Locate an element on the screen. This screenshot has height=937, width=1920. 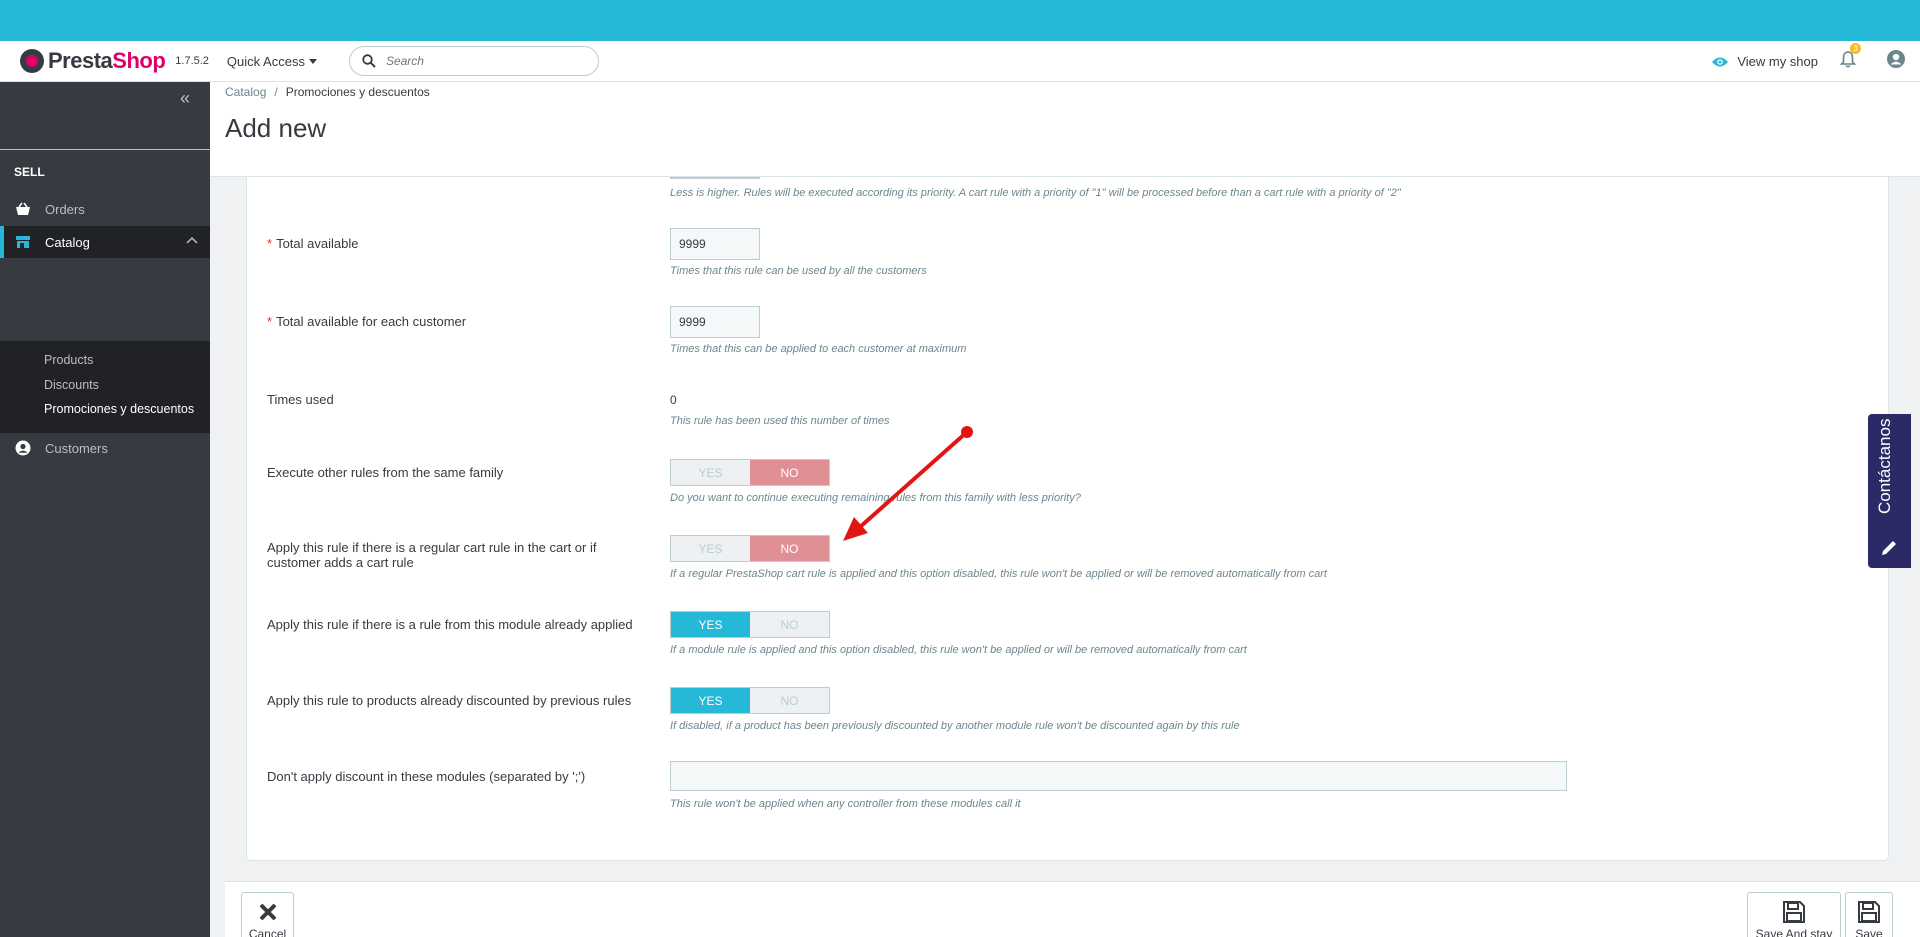
breadcrumb-current: Promociones y descuentos is located at coordinates (357, 92).